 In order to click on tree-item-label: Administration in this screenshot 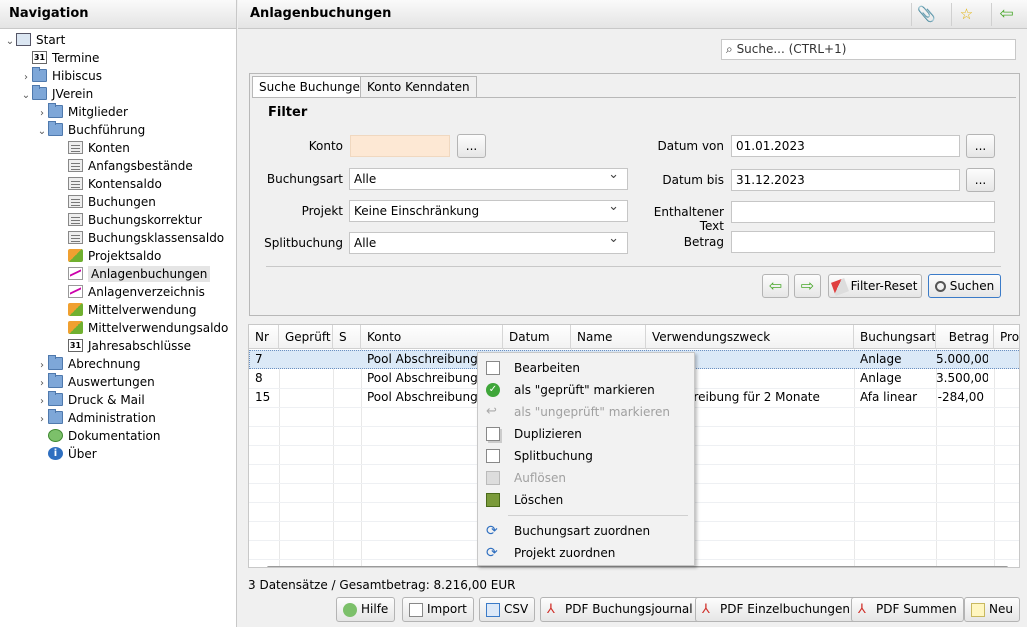, I will do `click(112, 418)`.